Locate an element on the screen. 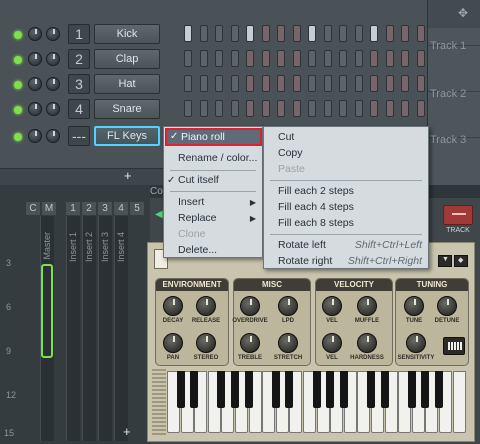 The height and width of the screenshot is (444, 480). channel-route-number: 2 is located at coordinates (79, 59).